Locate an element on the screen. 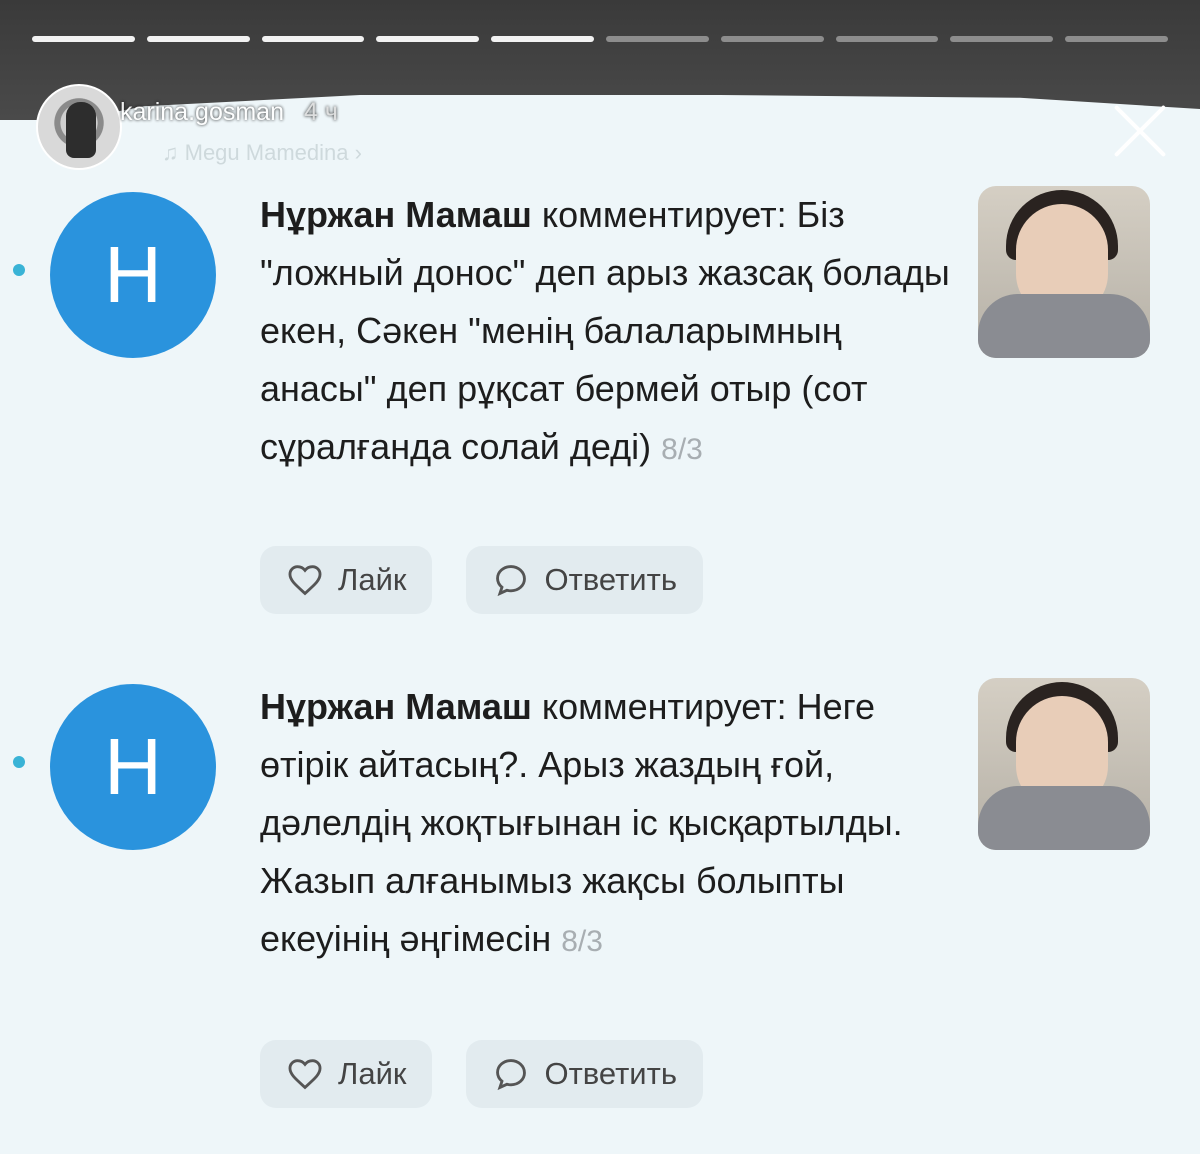 Image resolution: width=1200 pixels, height=1154 pixels. music-title: Megu Mamedina is located at coordinates (266, 152).